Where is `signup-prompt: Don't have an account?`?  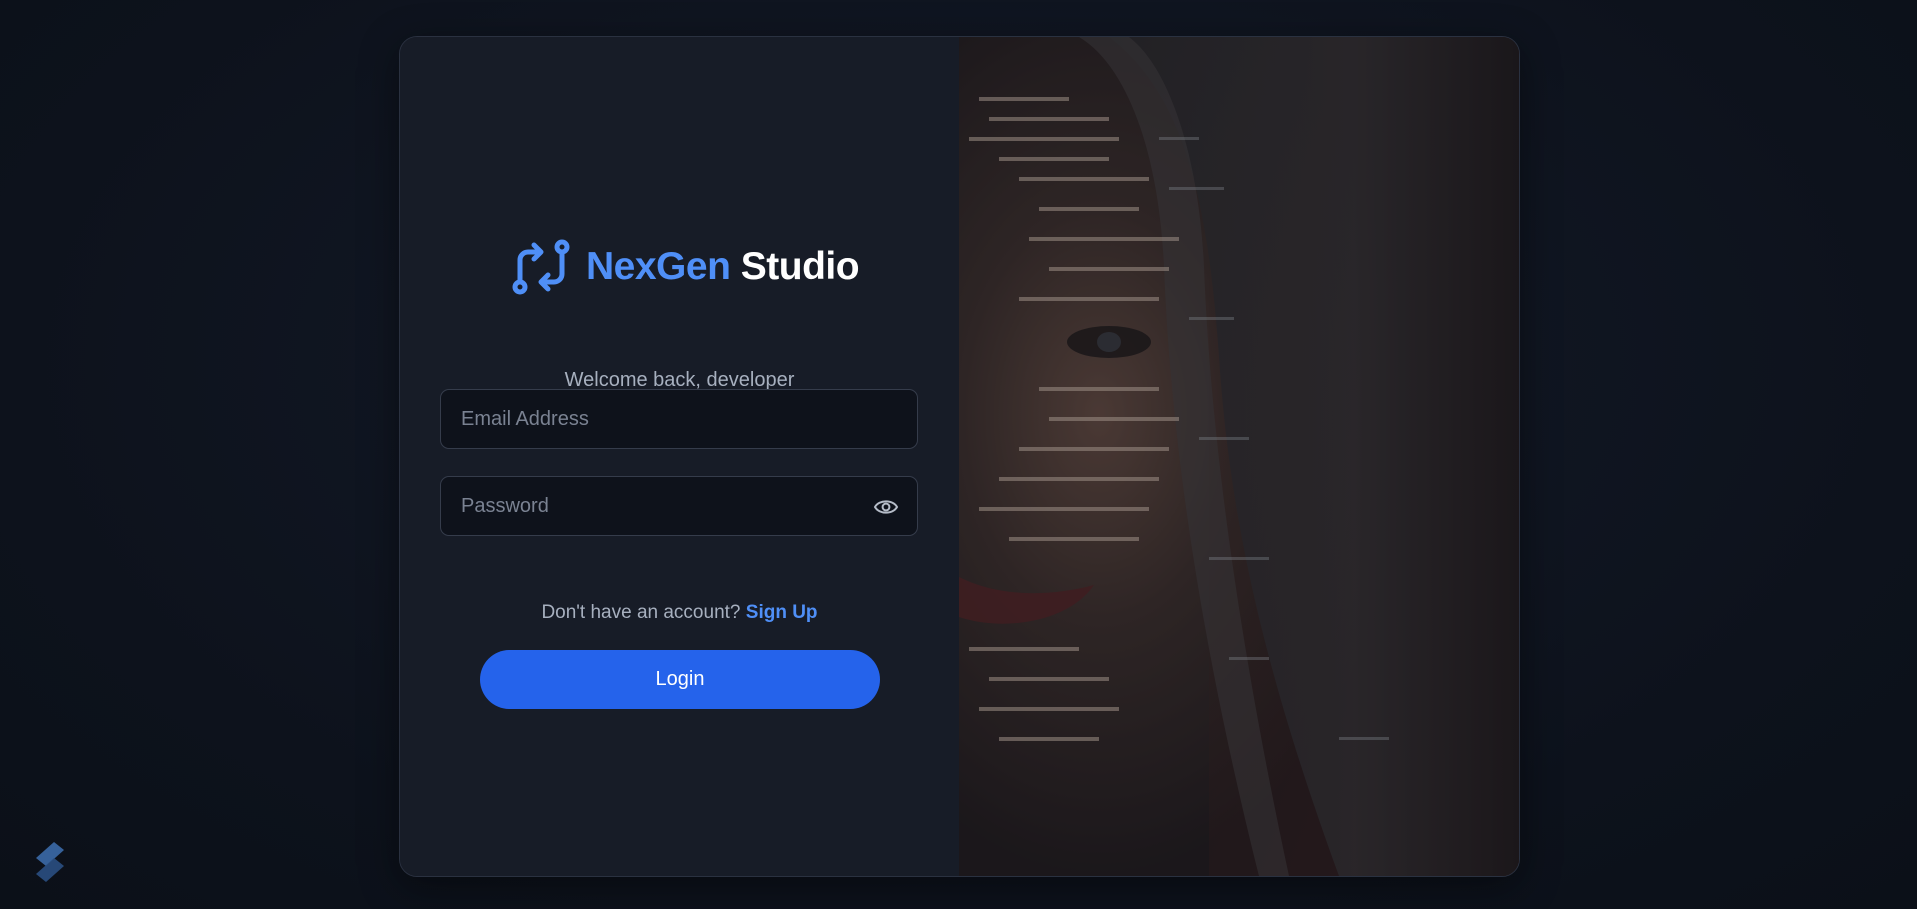 signup-prompt: Don't have an account? is located at coordinates (641, 612).